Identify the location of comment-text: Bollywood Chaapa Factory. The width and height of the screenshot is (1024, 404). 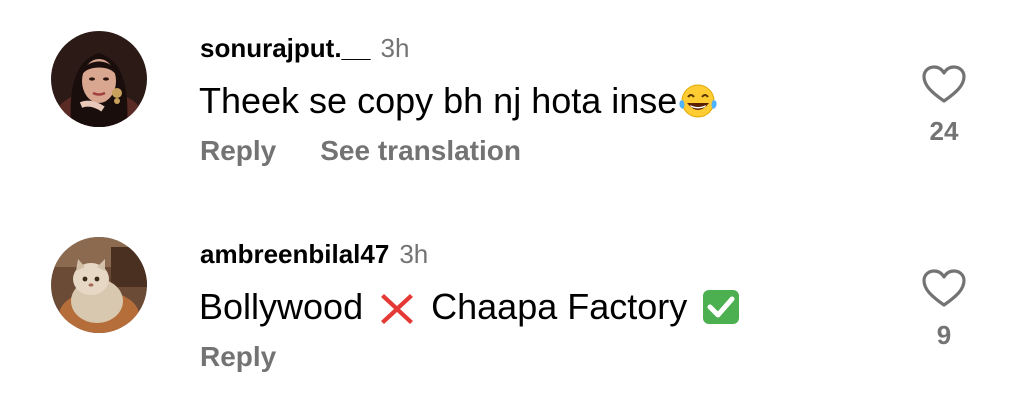
(470, 310).